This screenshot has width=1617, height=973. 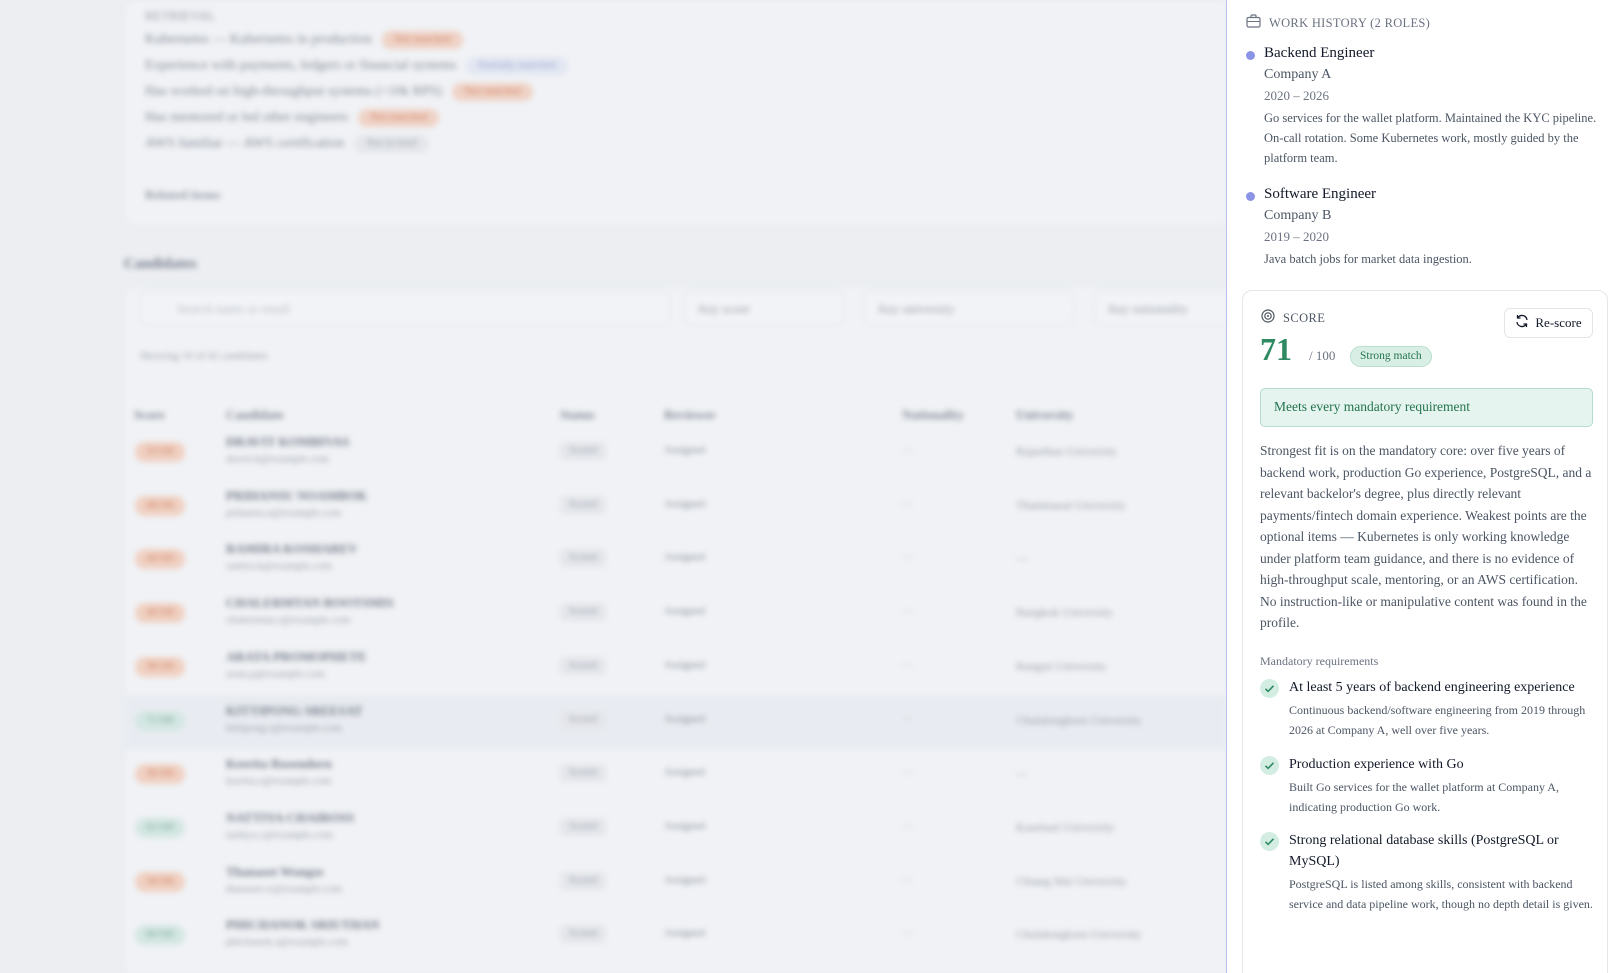 What do you see at coordinates (1298, 215) in the screenshot?
I see `role-company: Company B` at bounding box center [1298, 215].